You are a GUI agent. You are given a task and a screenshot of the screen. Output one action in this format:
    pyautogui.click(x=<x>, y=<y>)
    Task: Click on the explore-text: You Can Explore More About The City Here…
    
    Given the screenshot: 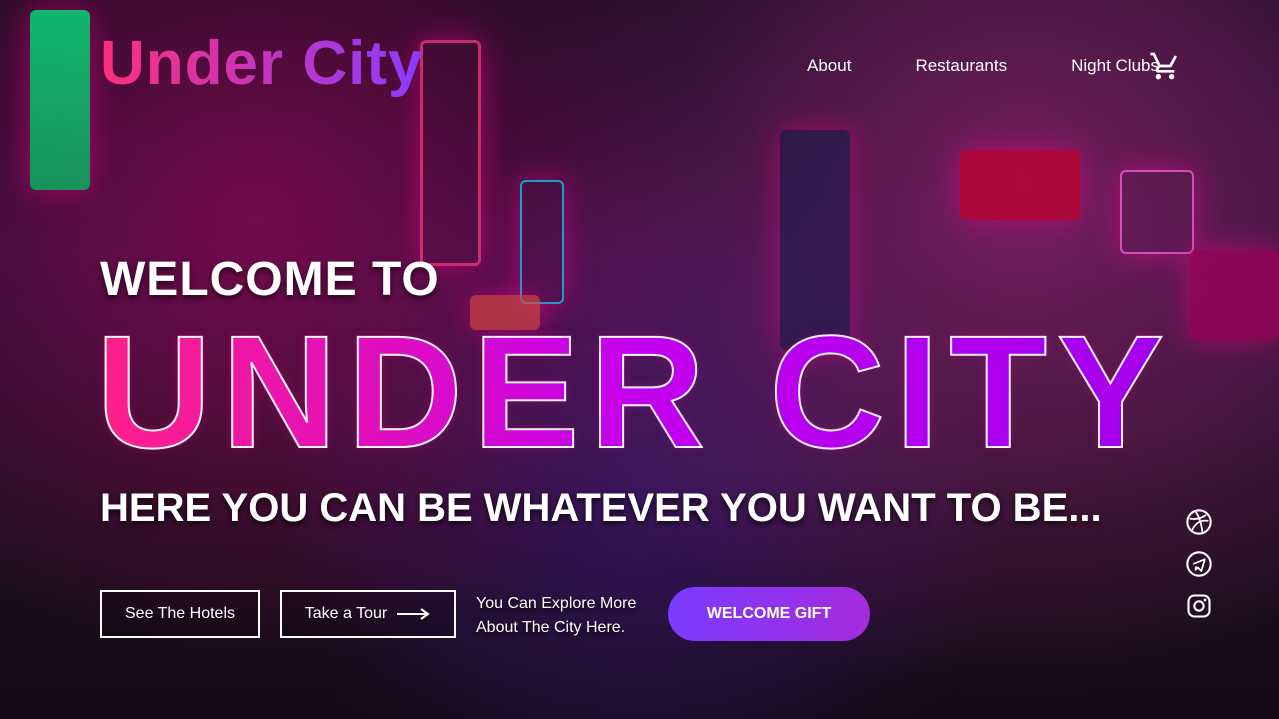 What is the action you would take?
    pyautogui.click(x=571, y=616)
    